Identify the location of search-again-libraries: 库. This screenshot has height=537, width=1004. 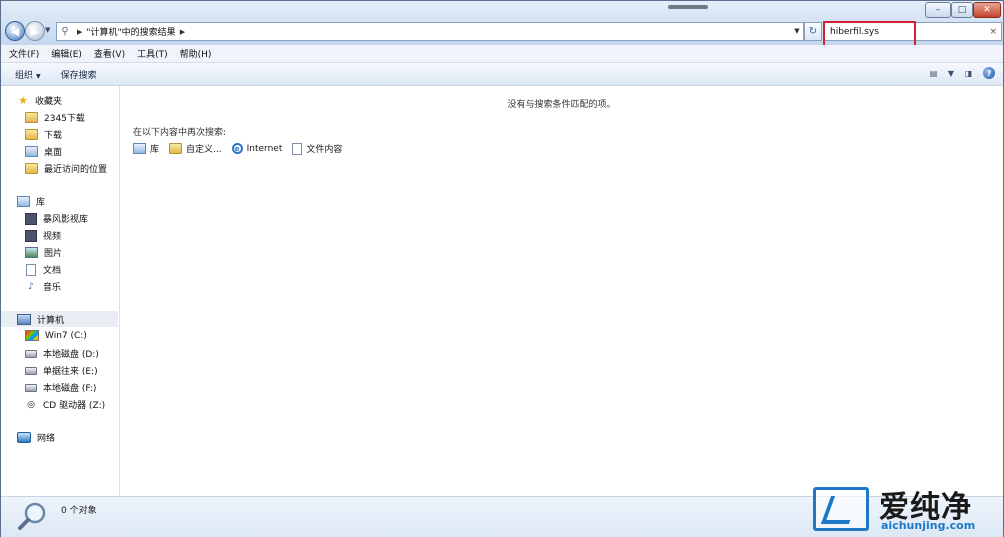
(146, 148).